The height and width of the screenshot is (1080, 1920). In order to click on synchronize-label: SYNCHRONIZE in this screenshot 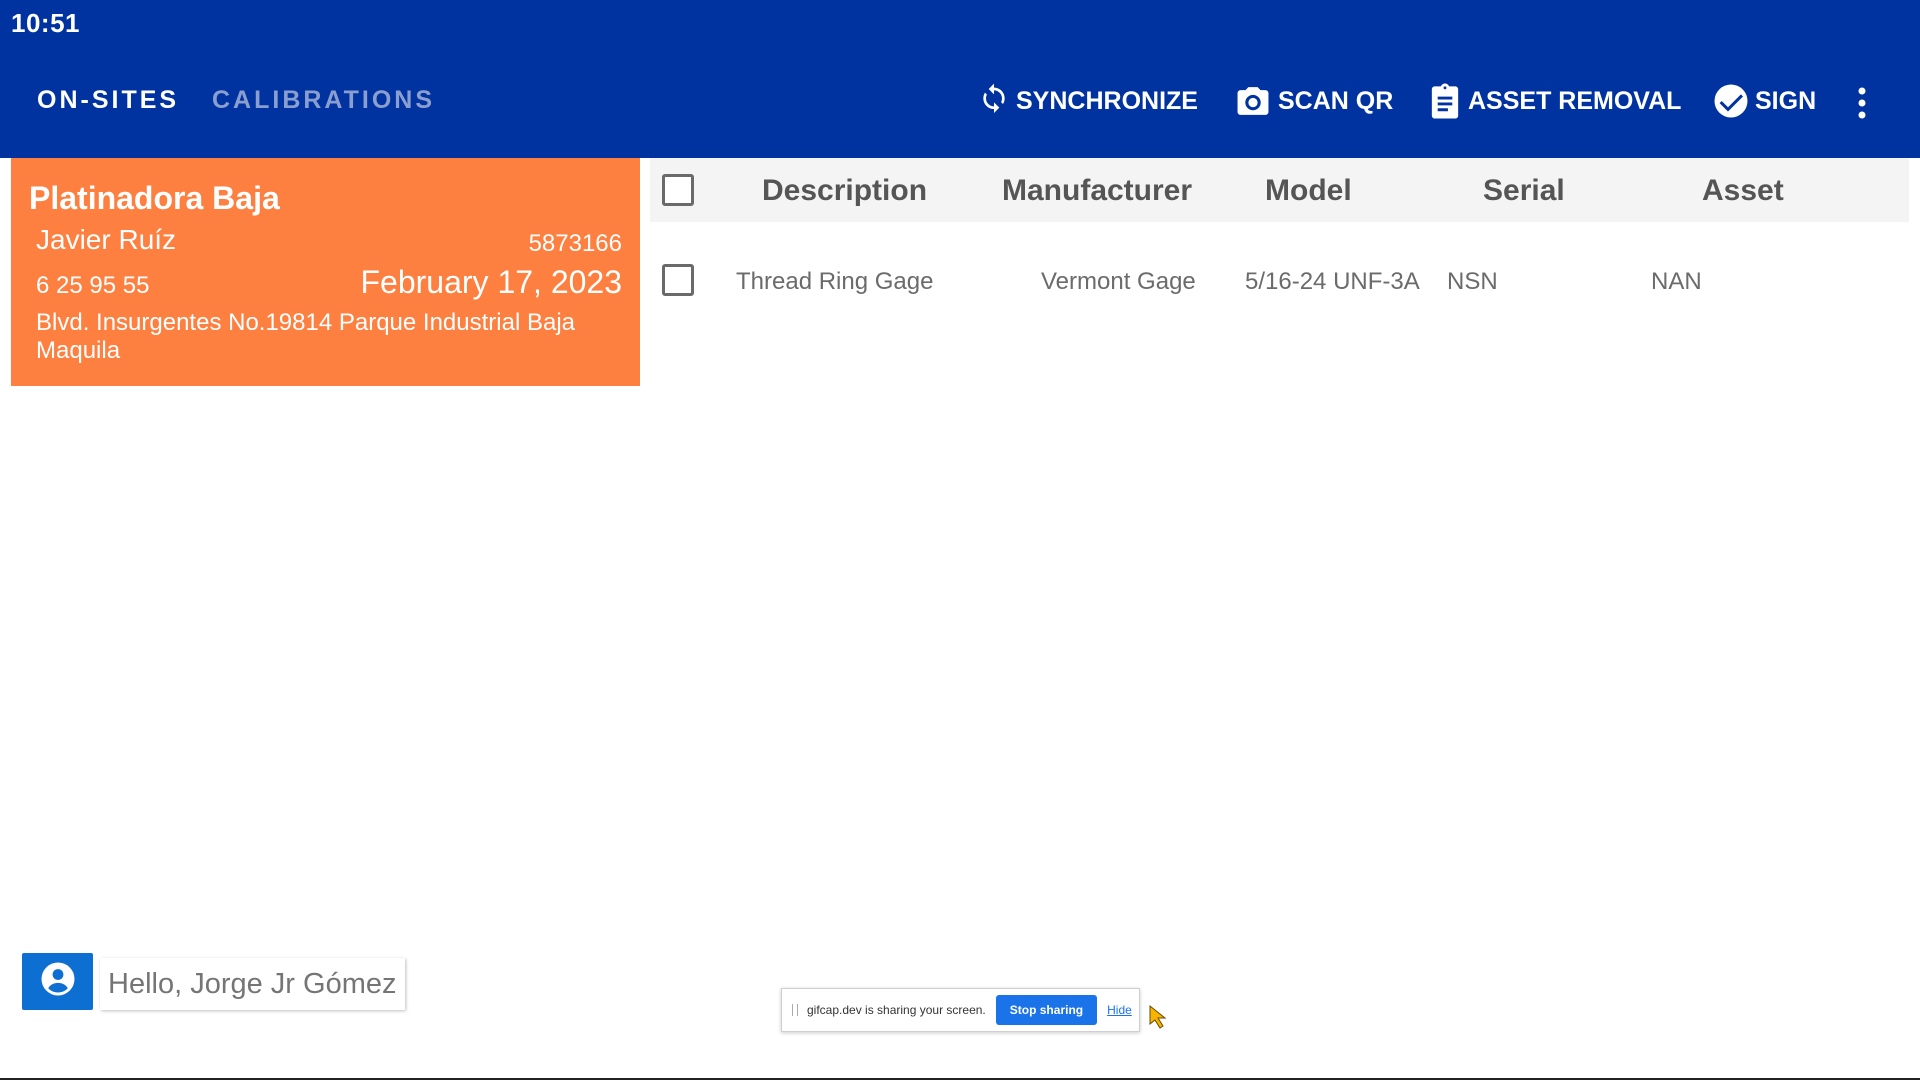, I will do `click(1107, 100)`.